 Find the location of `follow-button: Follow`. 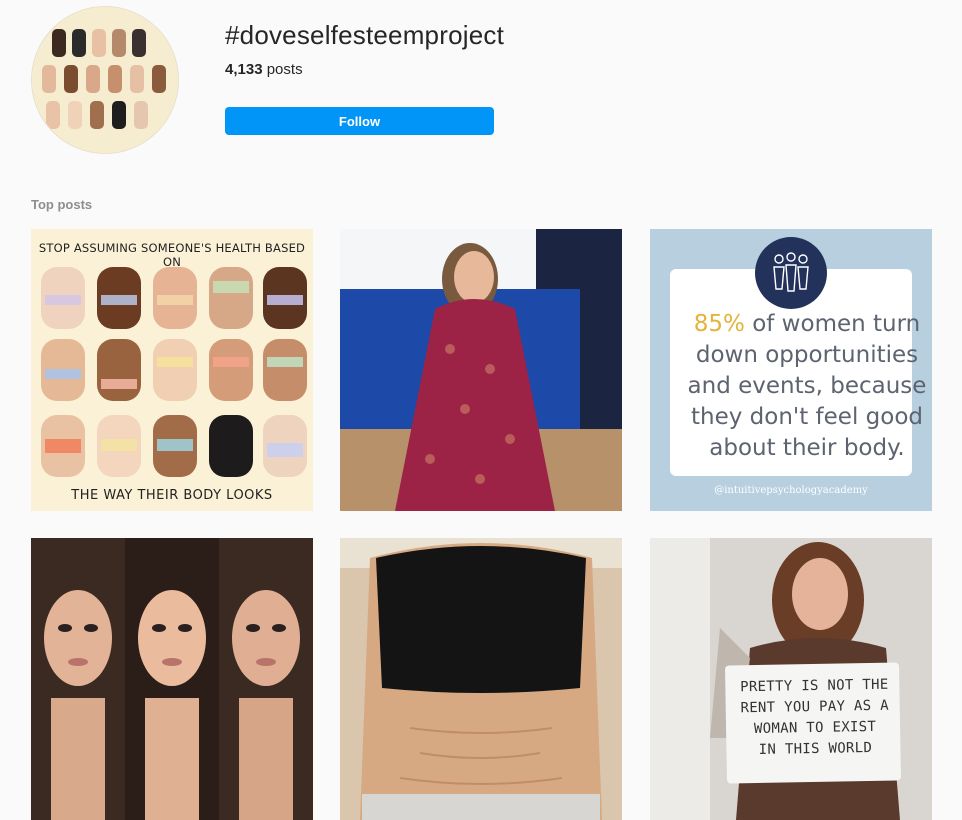

follow-button: Follow is located at coordinates (359, 121).